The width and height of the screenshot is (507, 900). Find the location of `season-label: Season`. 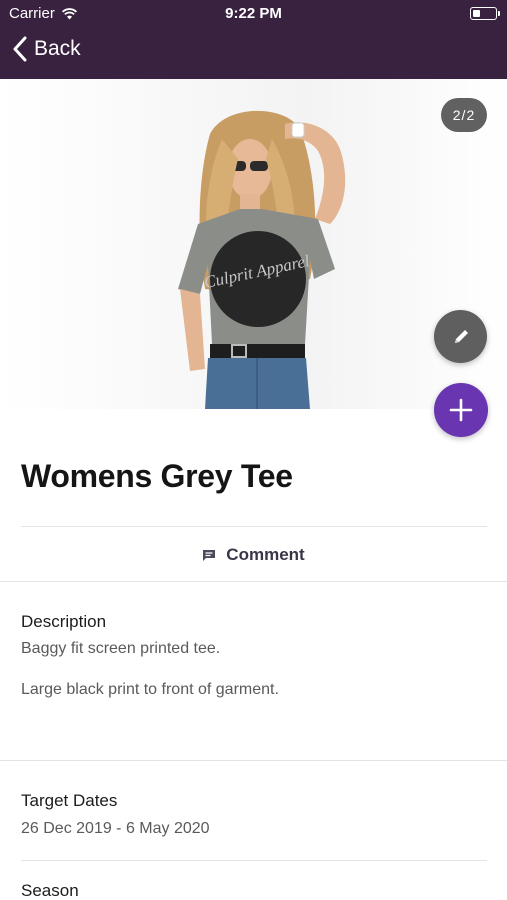

season-label: Season is located at coordinates (50, 890).